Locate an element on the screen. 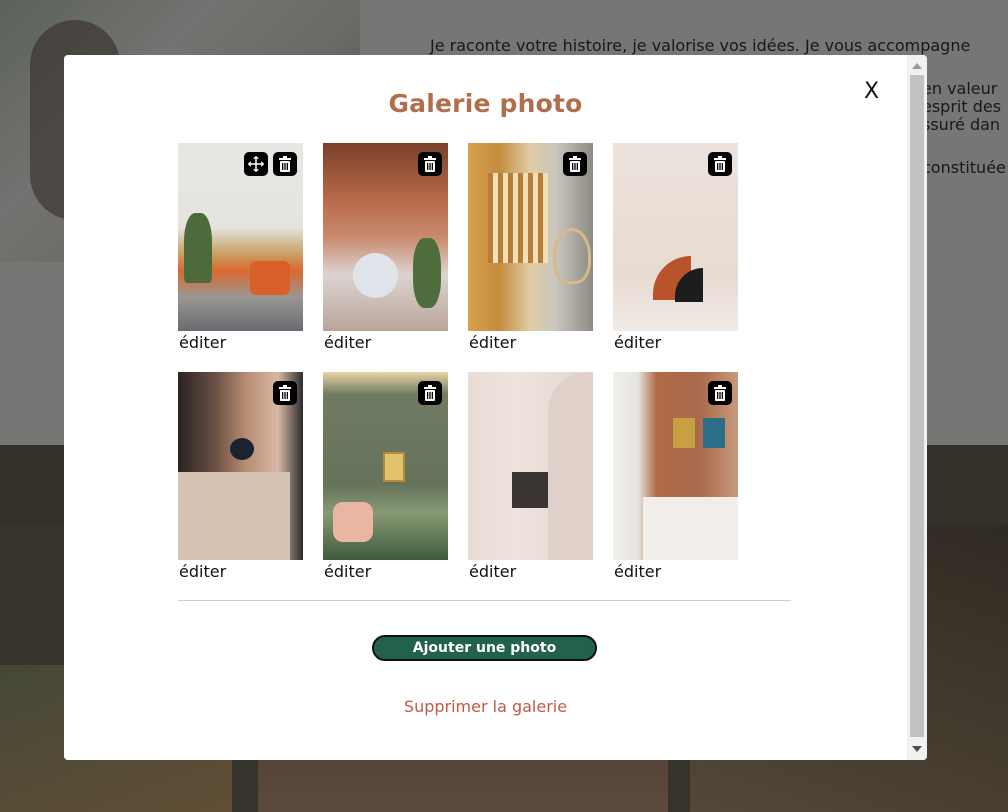 The image size is (1008, 812). scroll-down-icon is located at coordinates (917, 749).